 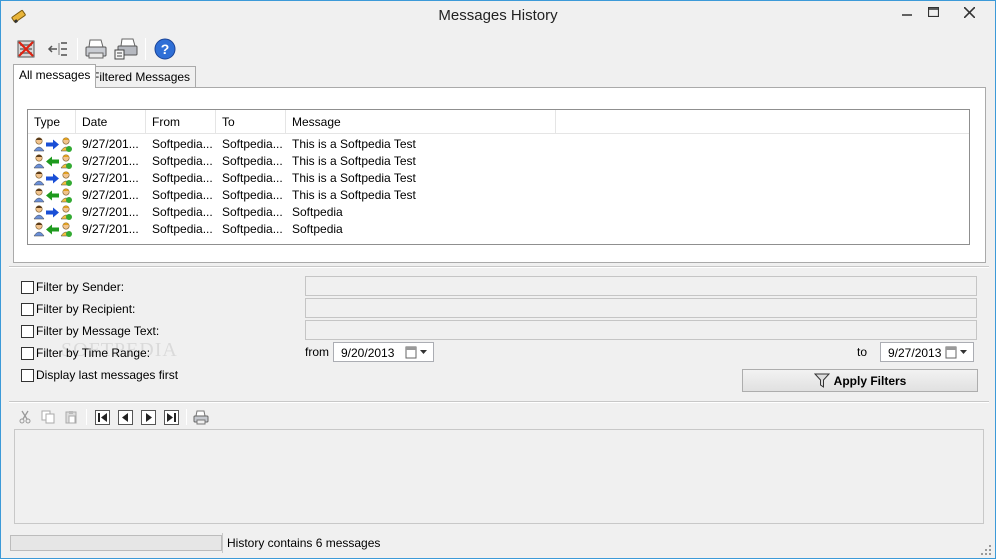 I want to click on scissors-icon, so click(x=25, y=417).